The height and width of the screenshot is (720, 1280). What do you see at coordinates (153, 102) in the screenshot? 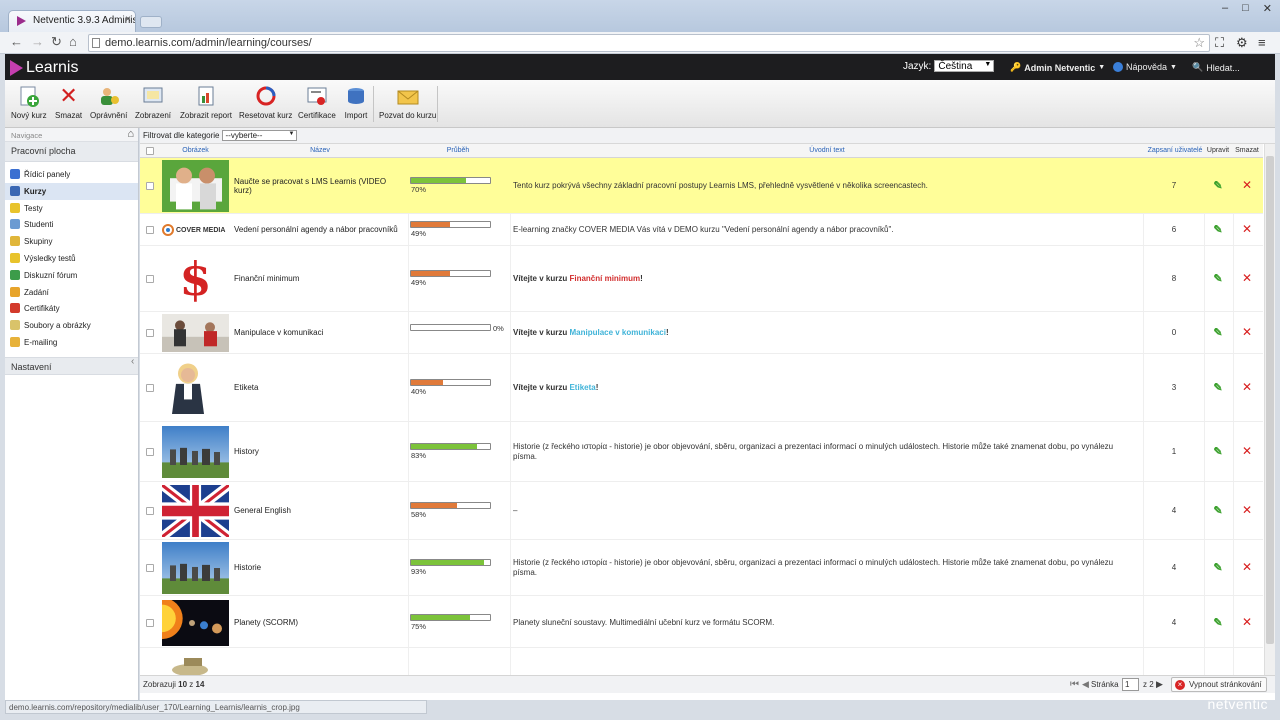
I see `view-button: Zobrazení` at bounding box center [153, 102].